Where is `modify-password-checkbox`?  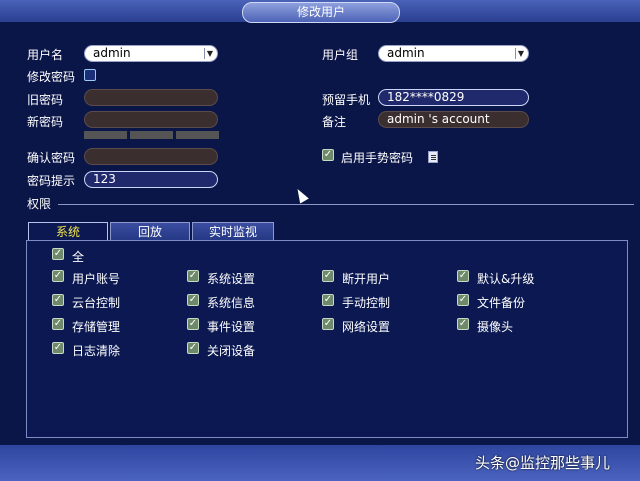
modify-password-checkbox is located at coordinates (90, 75).